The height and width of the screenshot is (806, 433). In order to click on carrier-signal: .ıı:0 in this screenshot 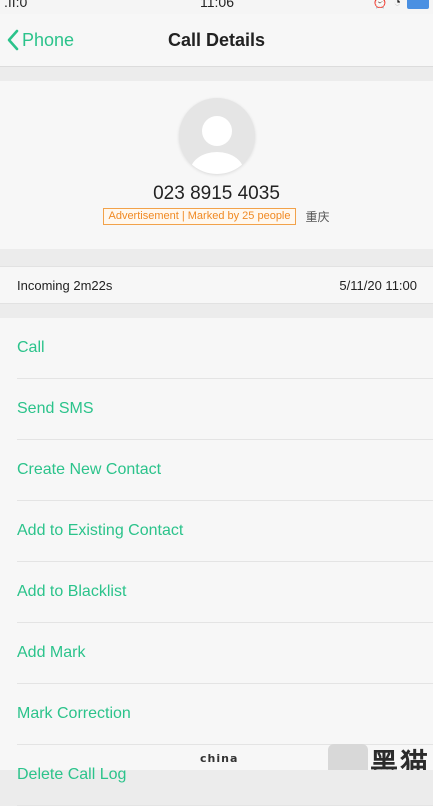, I will do `click(16, 5)`.